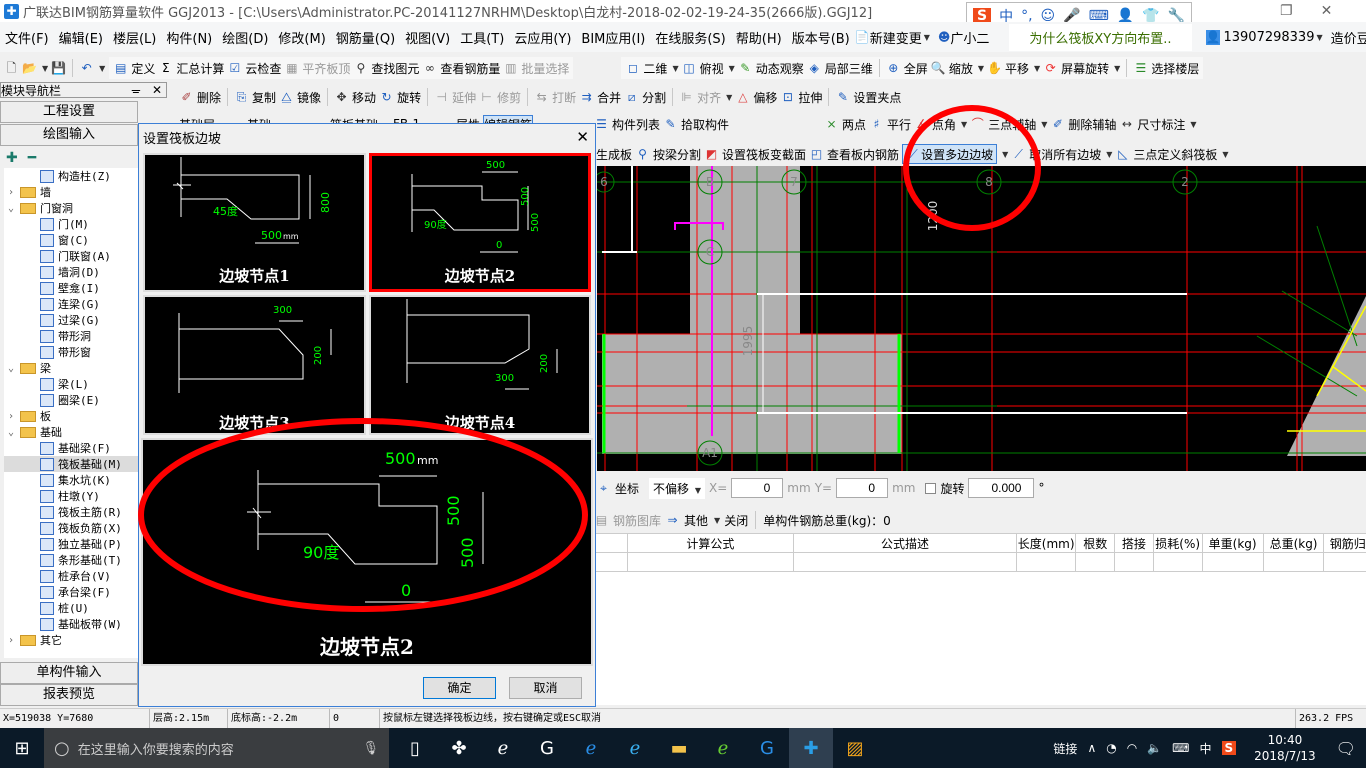 Image resolution: width=1366 pixels, height=768 pixels. Describe the element at coordinates (71, 608) in the screenshot. I see `tree-item: 桩(U)` at that location.